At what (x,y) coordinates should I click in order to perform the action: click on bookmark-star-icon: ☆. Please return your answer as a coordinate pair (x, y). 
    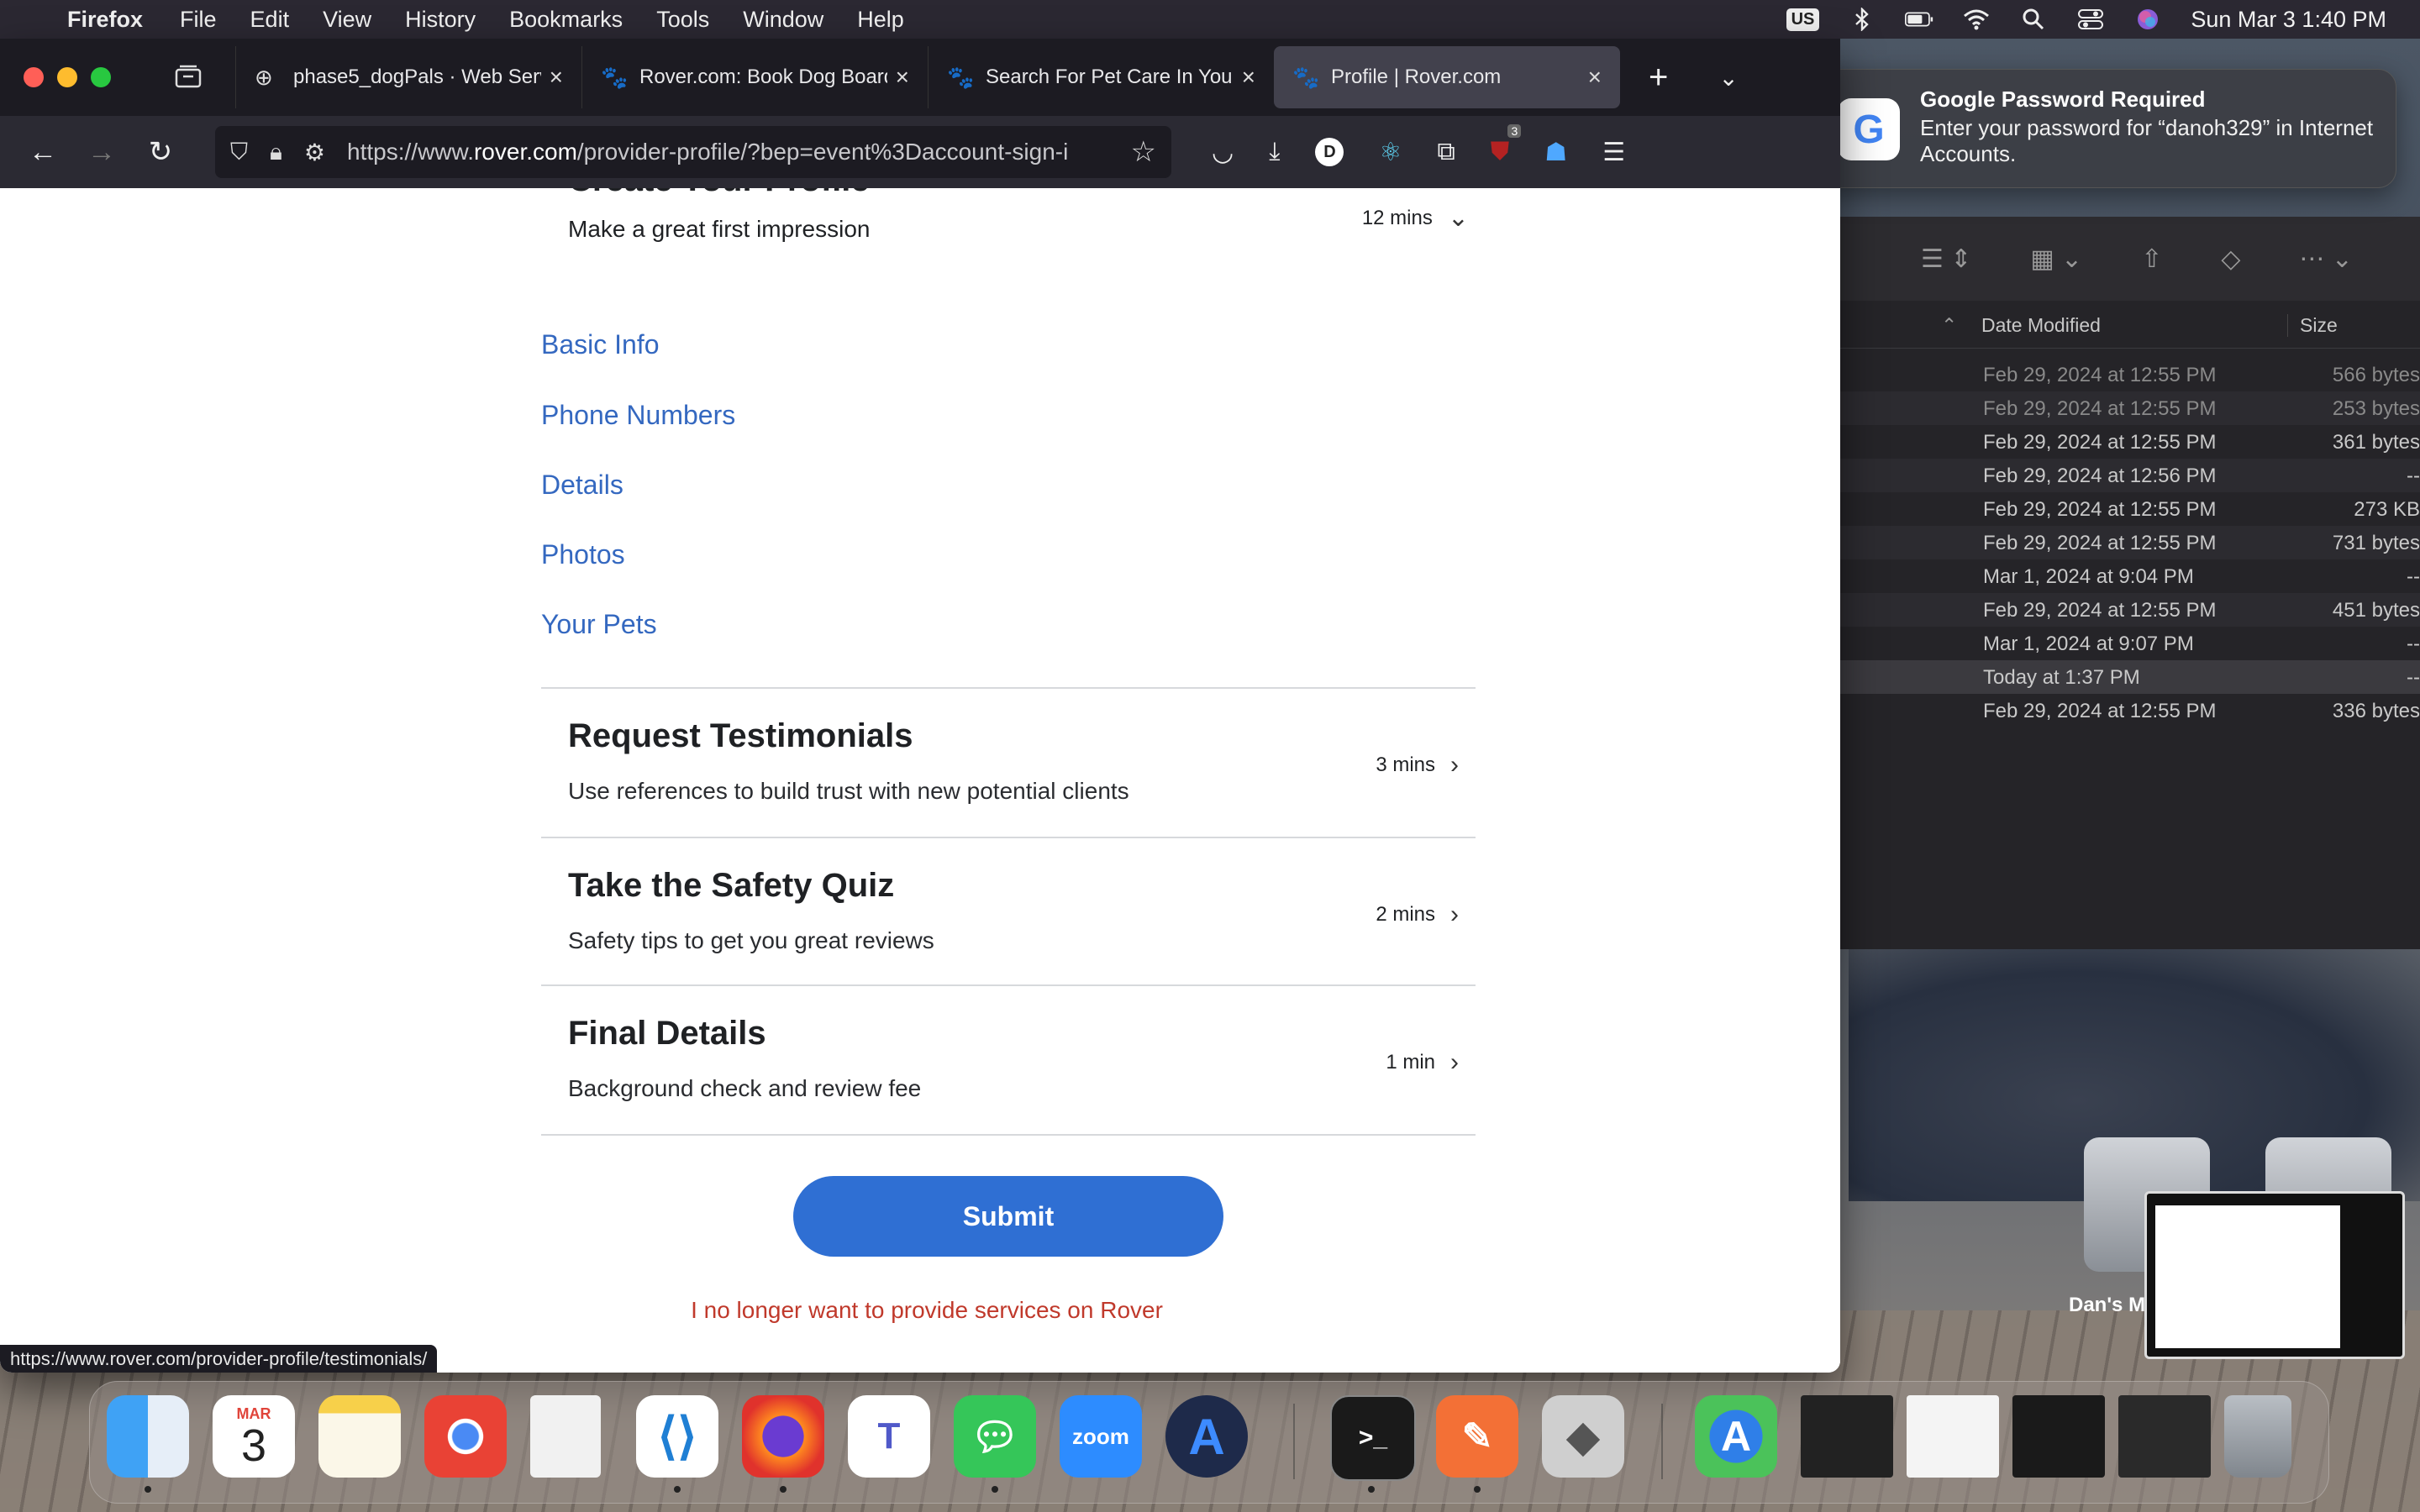
    Looking at the image, I should click on (1143, 152).